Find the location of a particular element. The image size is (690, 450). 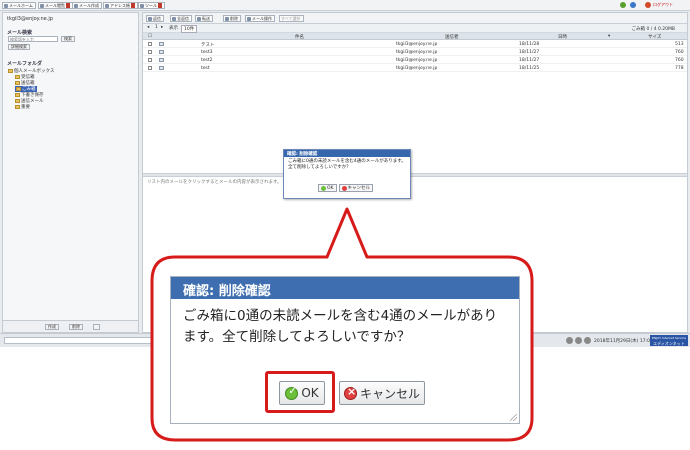

clock: 2018年11月29日(木) 17:02 is located at coordinates (623, 341).